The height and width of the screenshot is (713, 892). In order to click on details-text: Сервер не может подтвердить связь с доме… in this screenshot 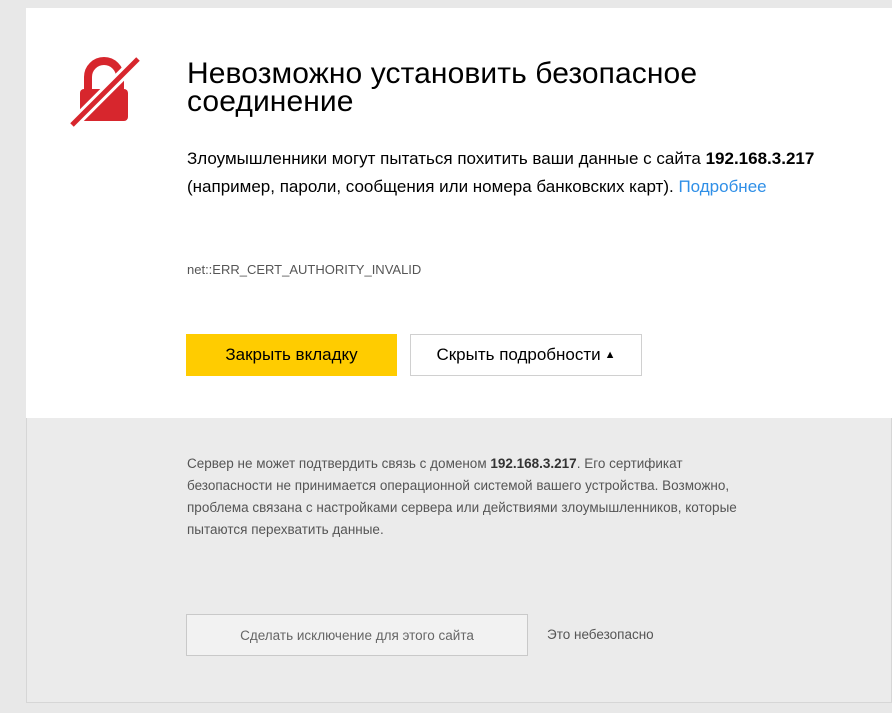, I will do `click(477, 497)`.